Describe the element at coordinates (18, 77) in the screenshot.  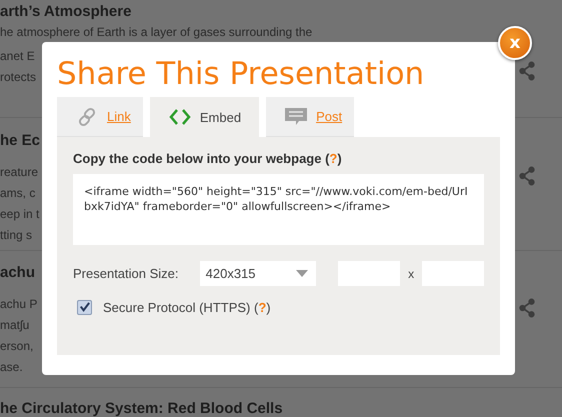
I see `article-text: rotects` at that location.